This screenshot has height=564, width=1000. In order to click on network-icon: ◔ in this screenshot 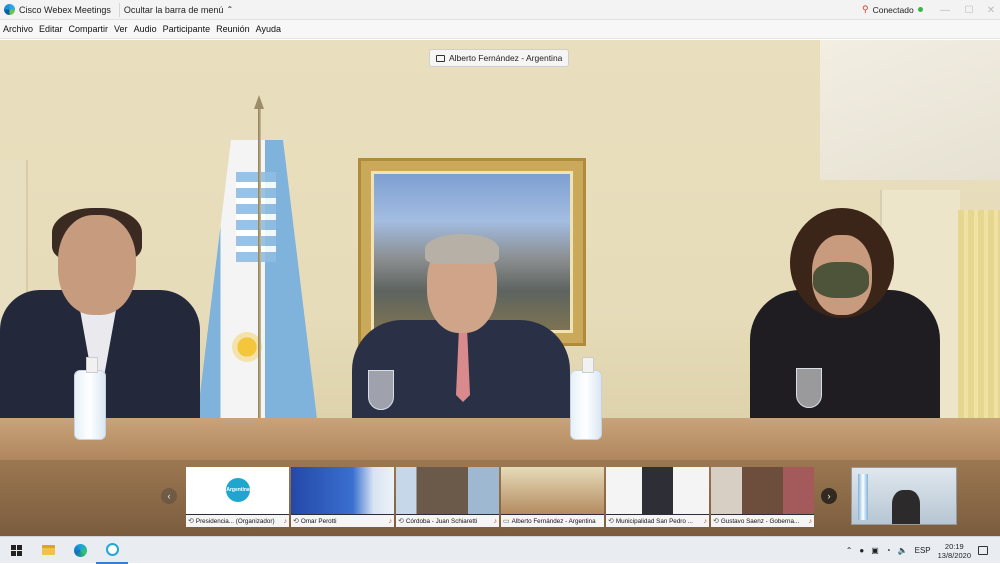, I will do `click(888, 550)`.